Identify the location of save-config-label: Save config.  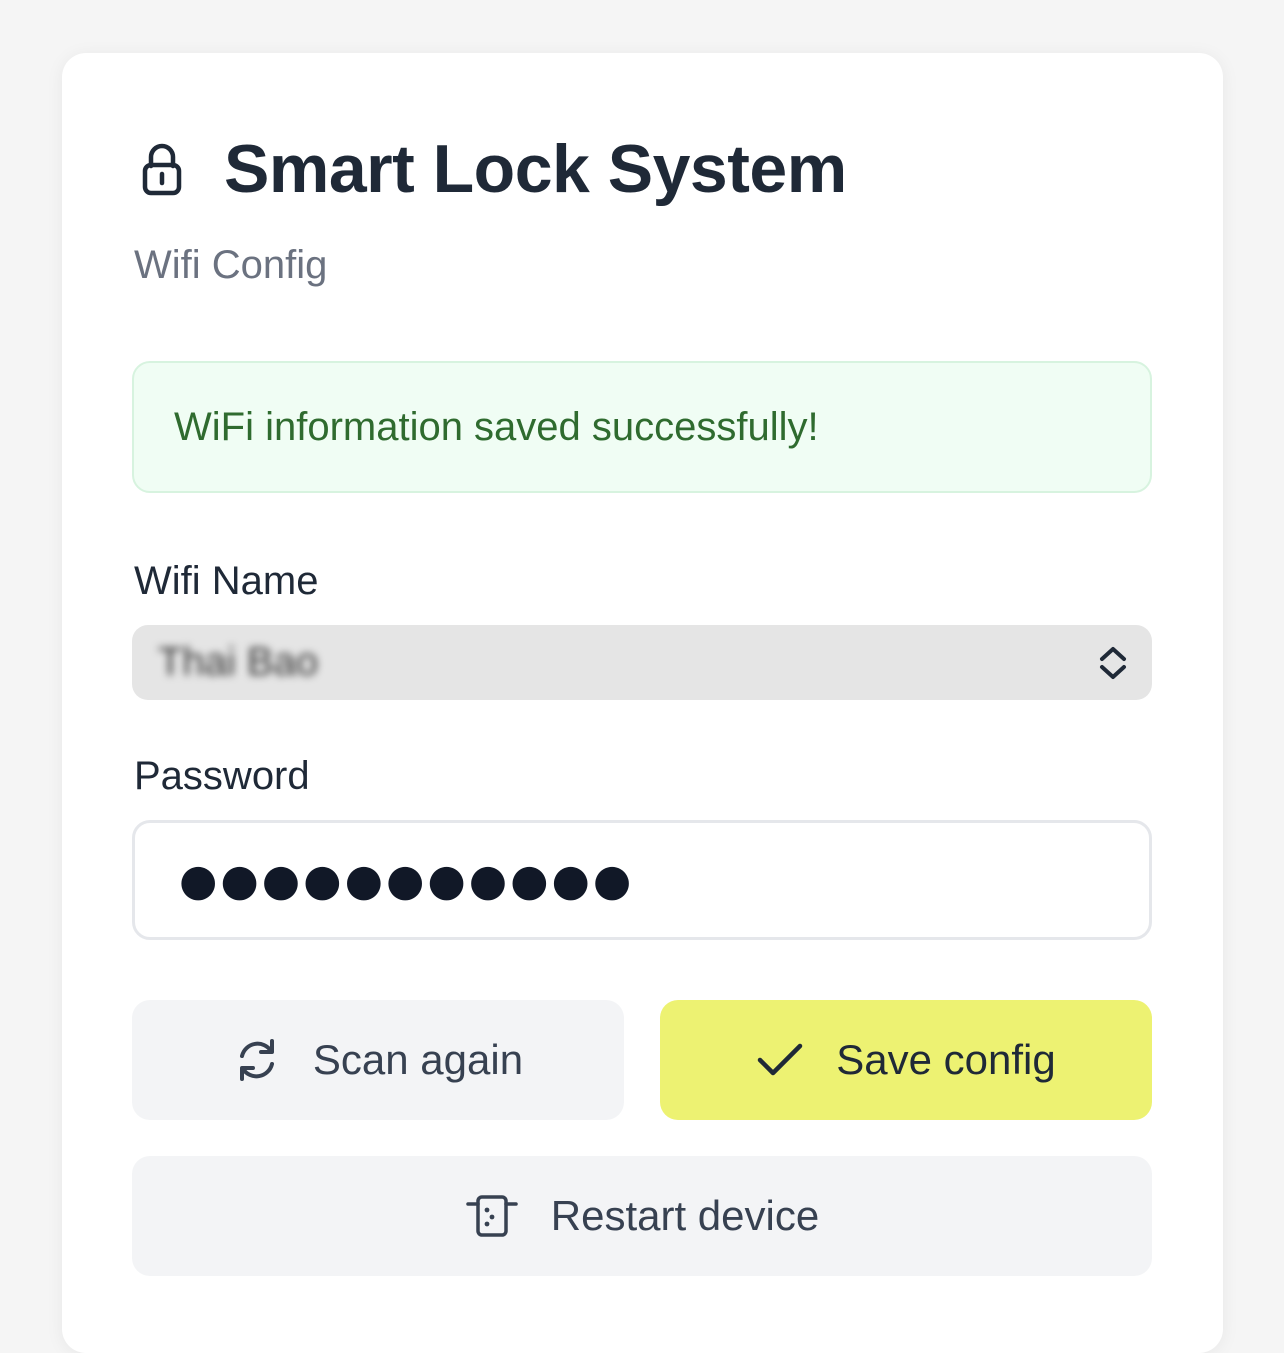
(946, 1059).